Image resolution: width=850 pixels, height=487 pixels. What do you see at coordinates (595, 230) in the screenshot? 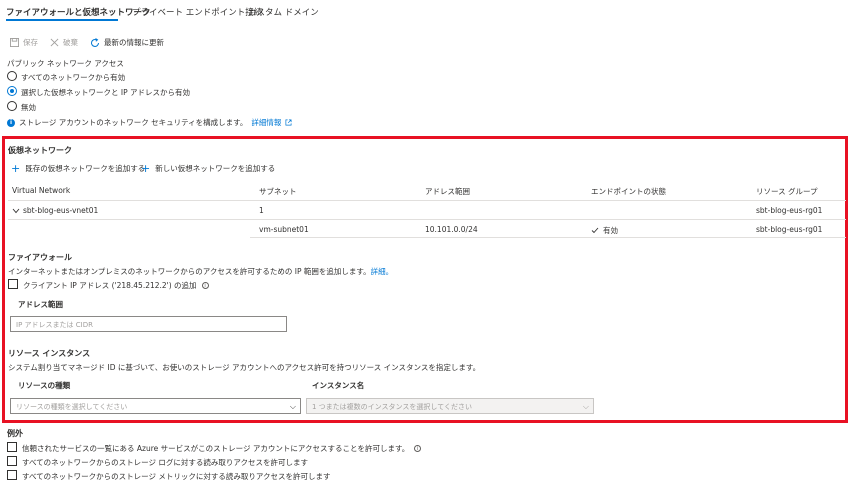
I see `checkmark-icon` at bounding box center [595, 230].